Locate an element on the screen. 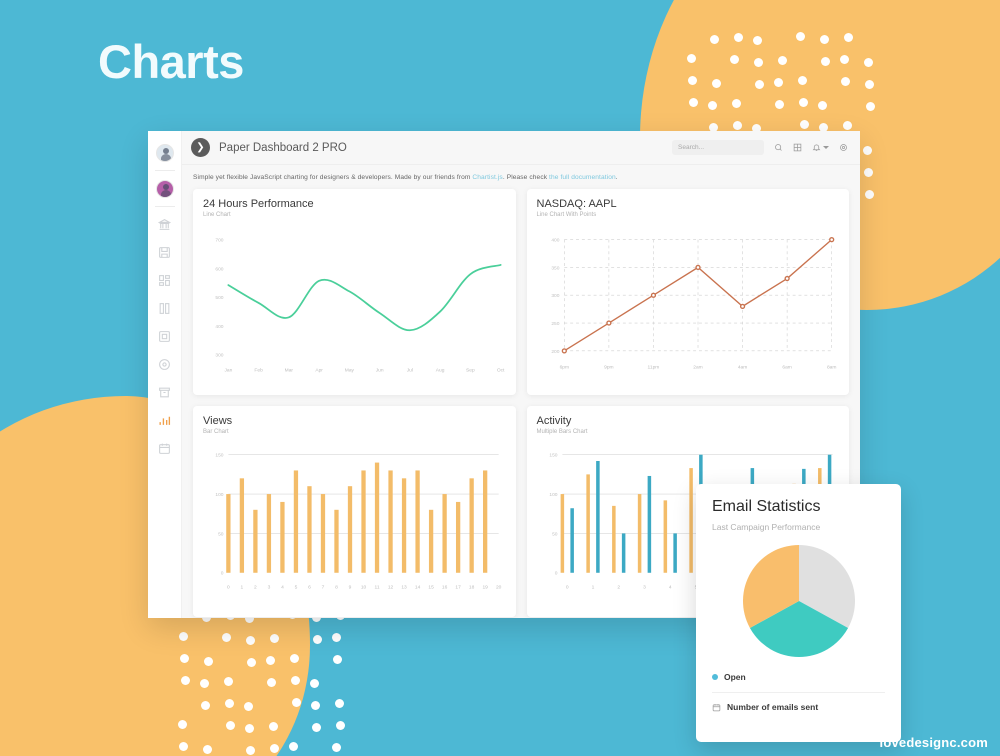  svg-text: May is located at coordinates (350, 370).